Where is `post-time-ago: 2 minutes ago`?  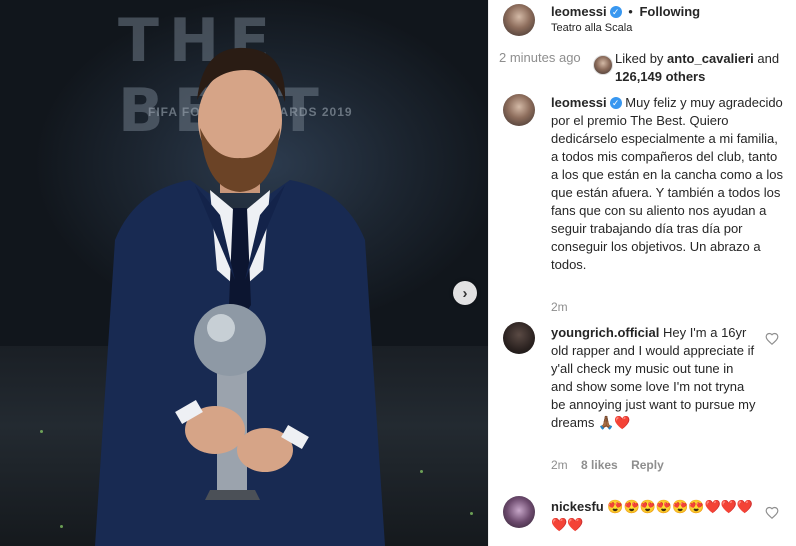 post-time-ago: 2 minutes ago is located at coordinates (540, 57).